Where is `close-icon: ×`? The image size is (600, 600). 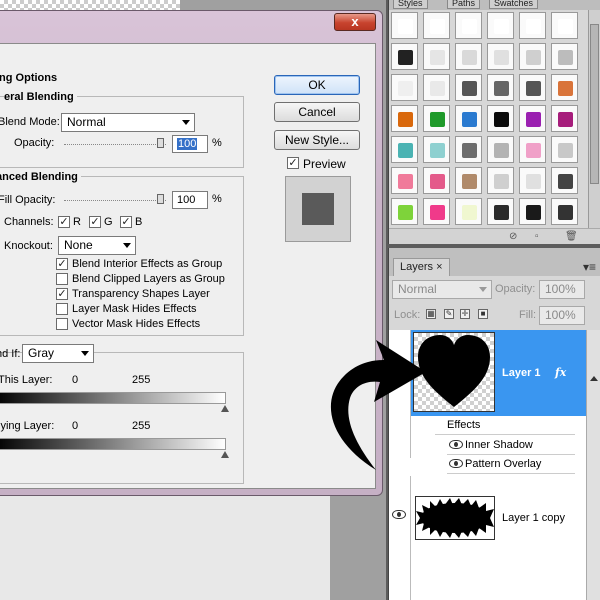 close-icon: × is located at coordinates (439, 267).